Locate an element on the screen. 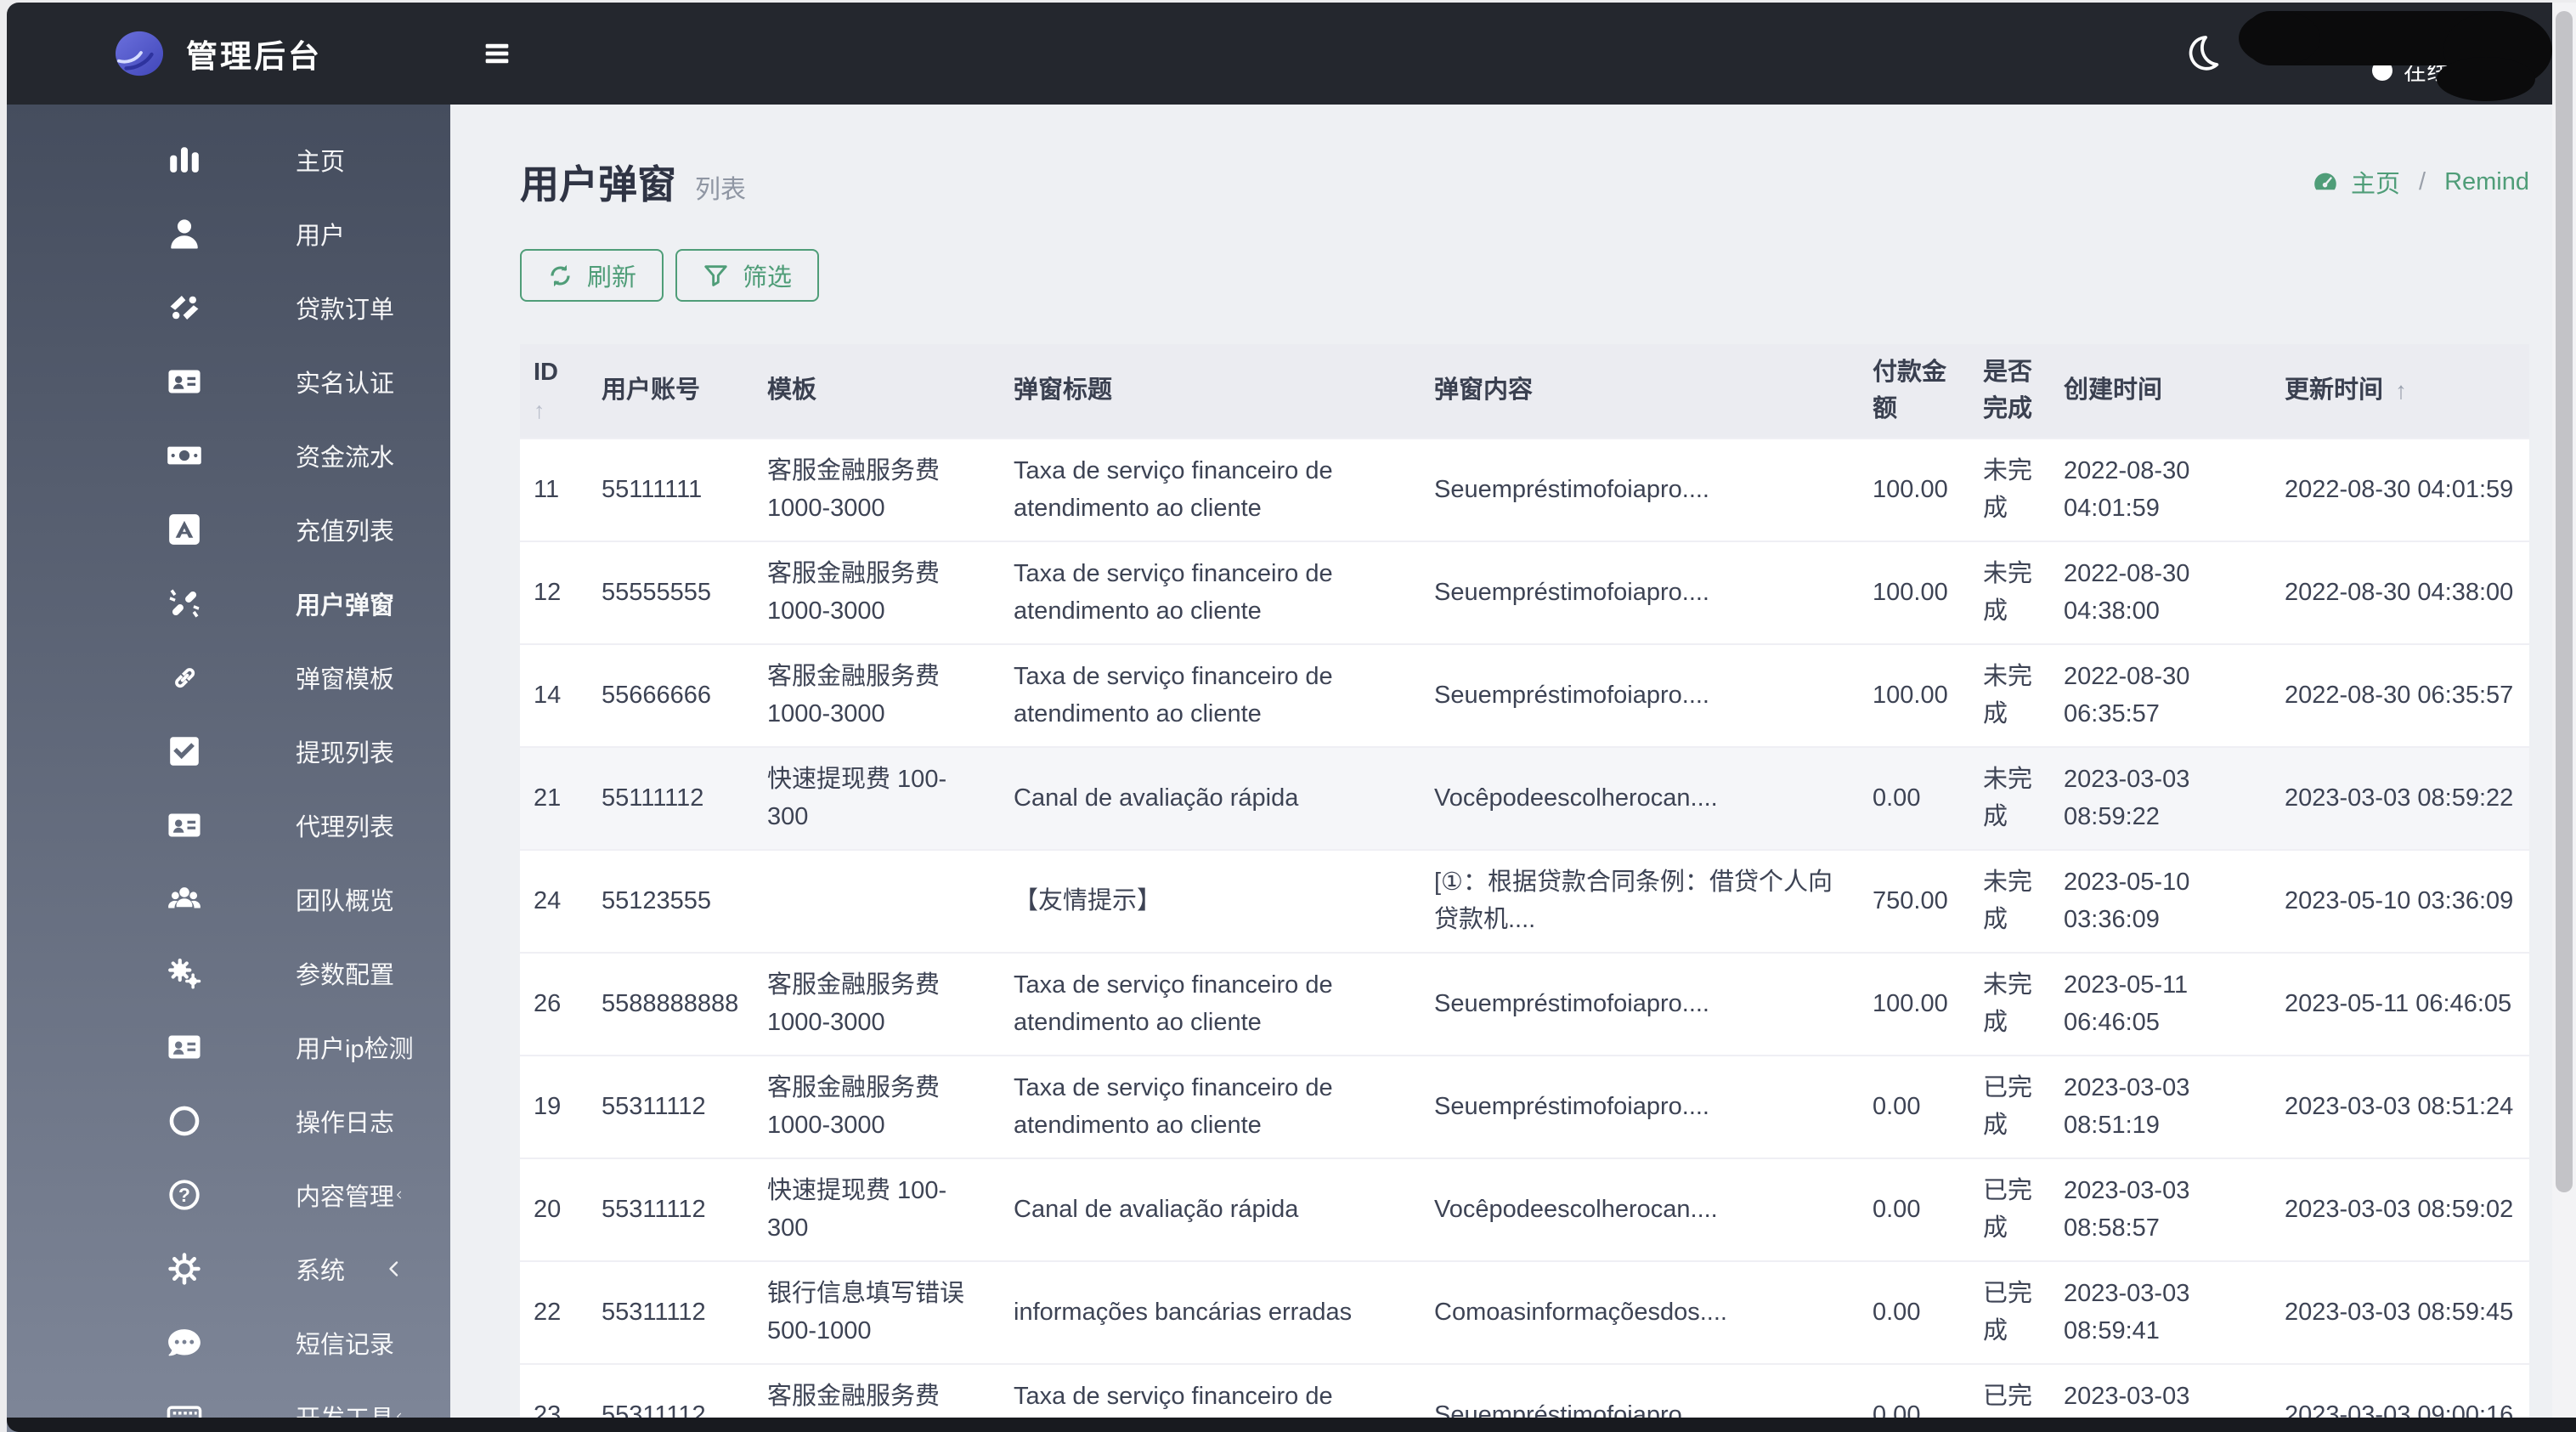  sidebar-item-team-overview: 团队概览 is located at coordinates (228, 899).